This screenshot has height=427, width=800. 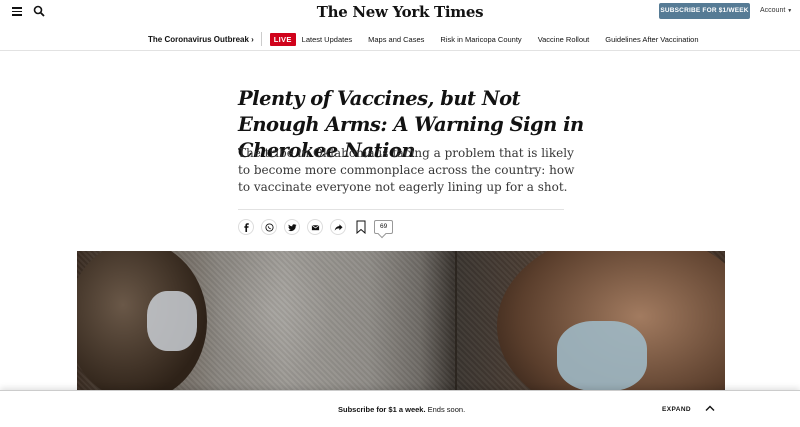 What do you see at coordinates (773, 10) in the screenshot?
I see `account-label: Account` at bounding box center [773, 10].